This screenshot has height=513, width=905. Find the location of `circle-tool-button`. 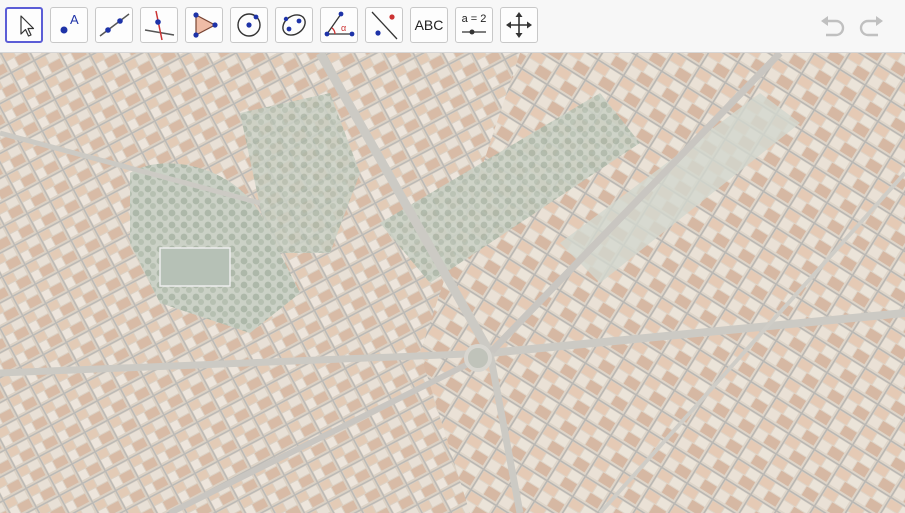

circle-tool-button is located at coordinates (249, 25).